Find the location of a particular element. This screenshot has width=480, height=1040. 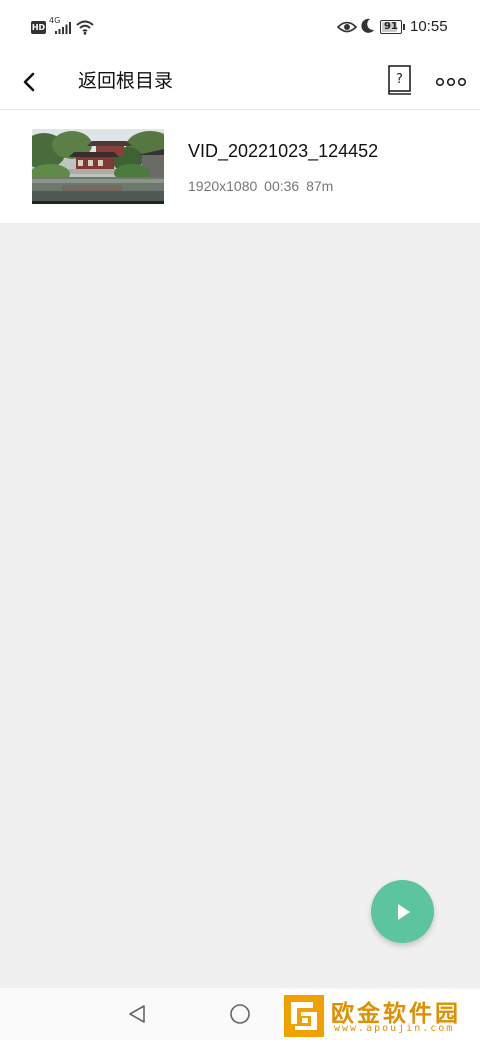

help-book-icon: ? is located at coordinates (400, 80).